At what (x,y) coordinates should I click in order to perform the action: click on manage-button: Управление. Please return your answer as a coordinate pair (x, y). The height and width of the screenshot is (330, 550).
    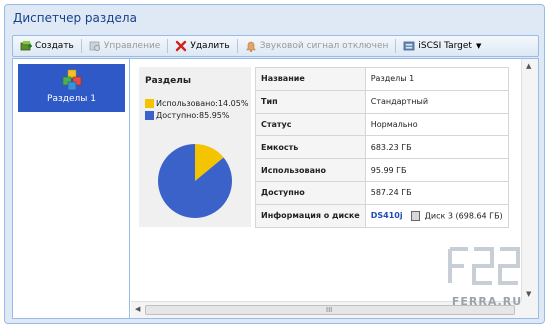
    Looking at the image, I should click on (124, 46).